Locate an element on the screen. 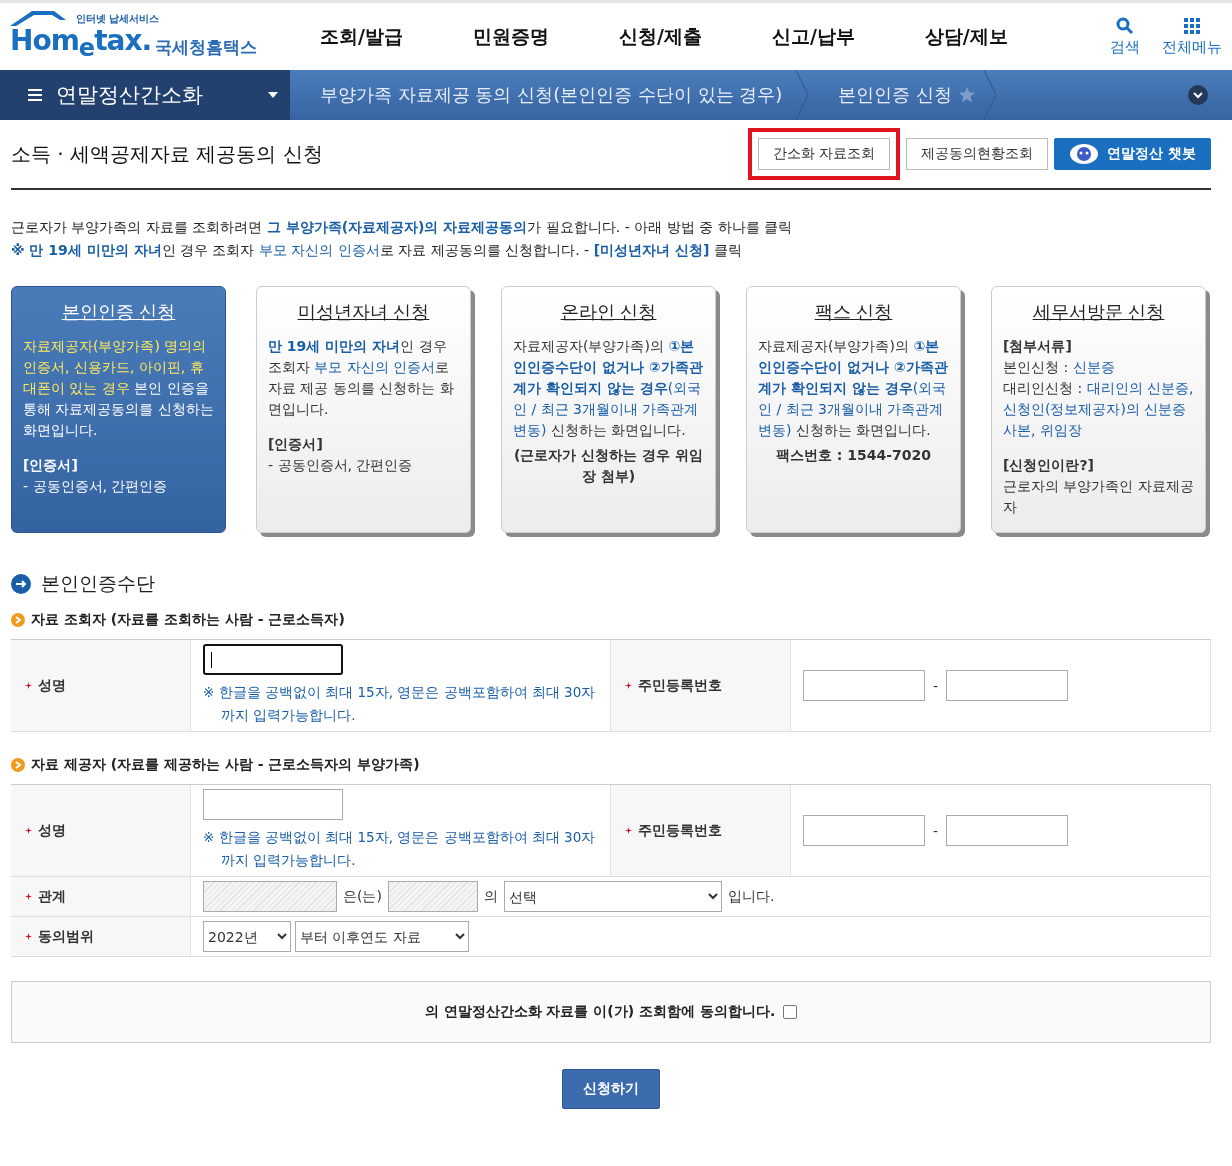 This screenshot has width=1232, height=1166. submit-button: 신청하기 is located at coordinates (611, 1089).